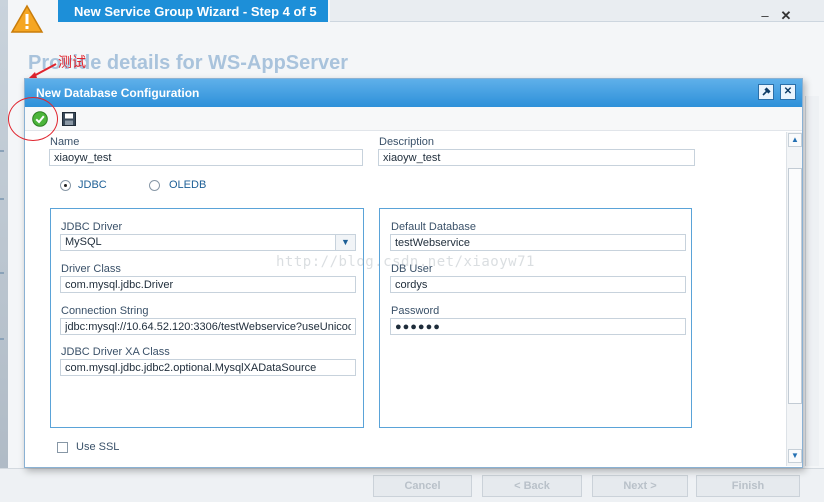 The height and width of the screenshot is (502, 824). What do you see at coordinates (415, 311) in the screenshot?
I see `password-label: Password` at bounding box center [415, 311].